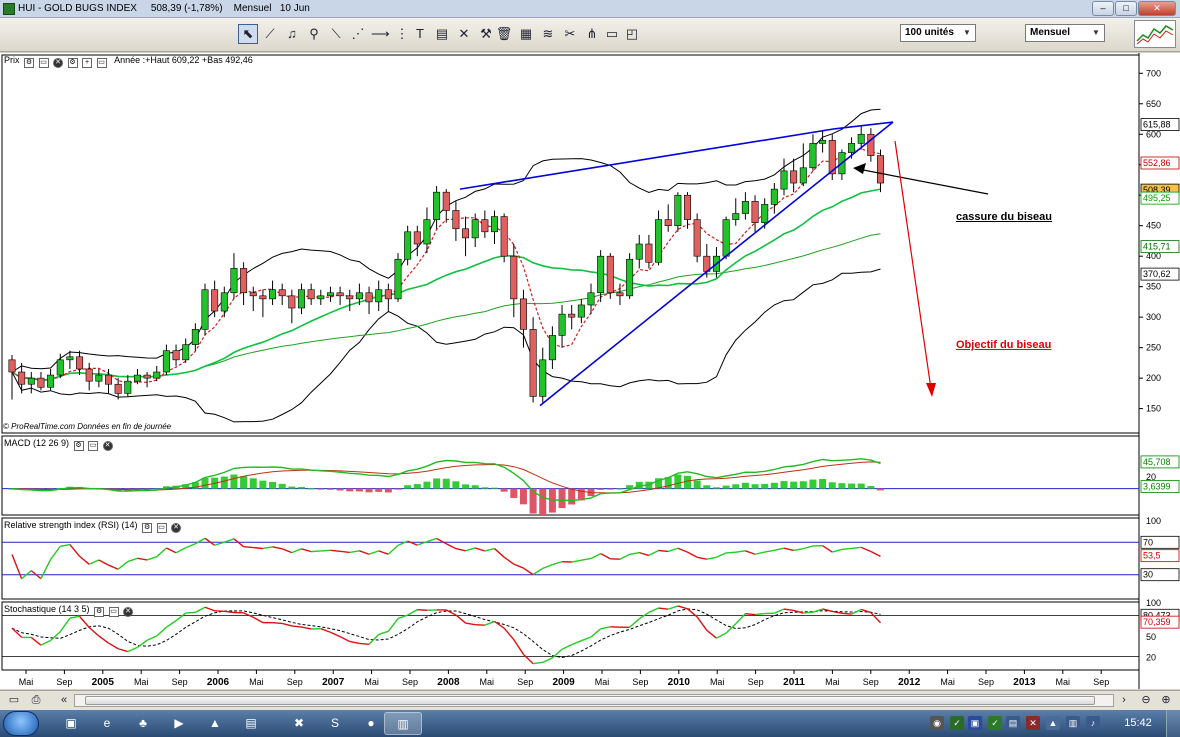  I want to click on alert-bell-icon: ♫, so click(292, 34).